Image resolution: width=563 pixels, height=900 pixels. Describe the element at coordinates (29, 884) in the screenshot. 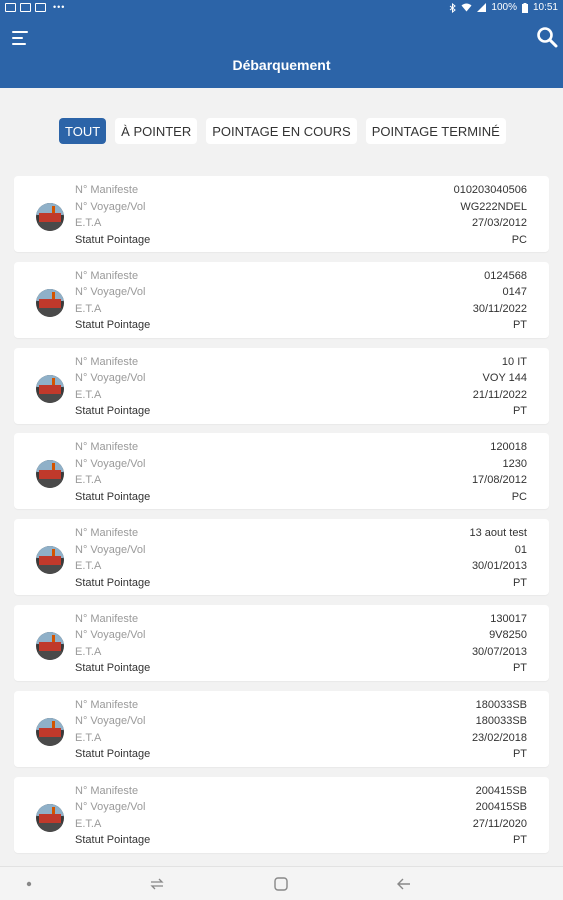

I see `nav-dot-icon` at that location.